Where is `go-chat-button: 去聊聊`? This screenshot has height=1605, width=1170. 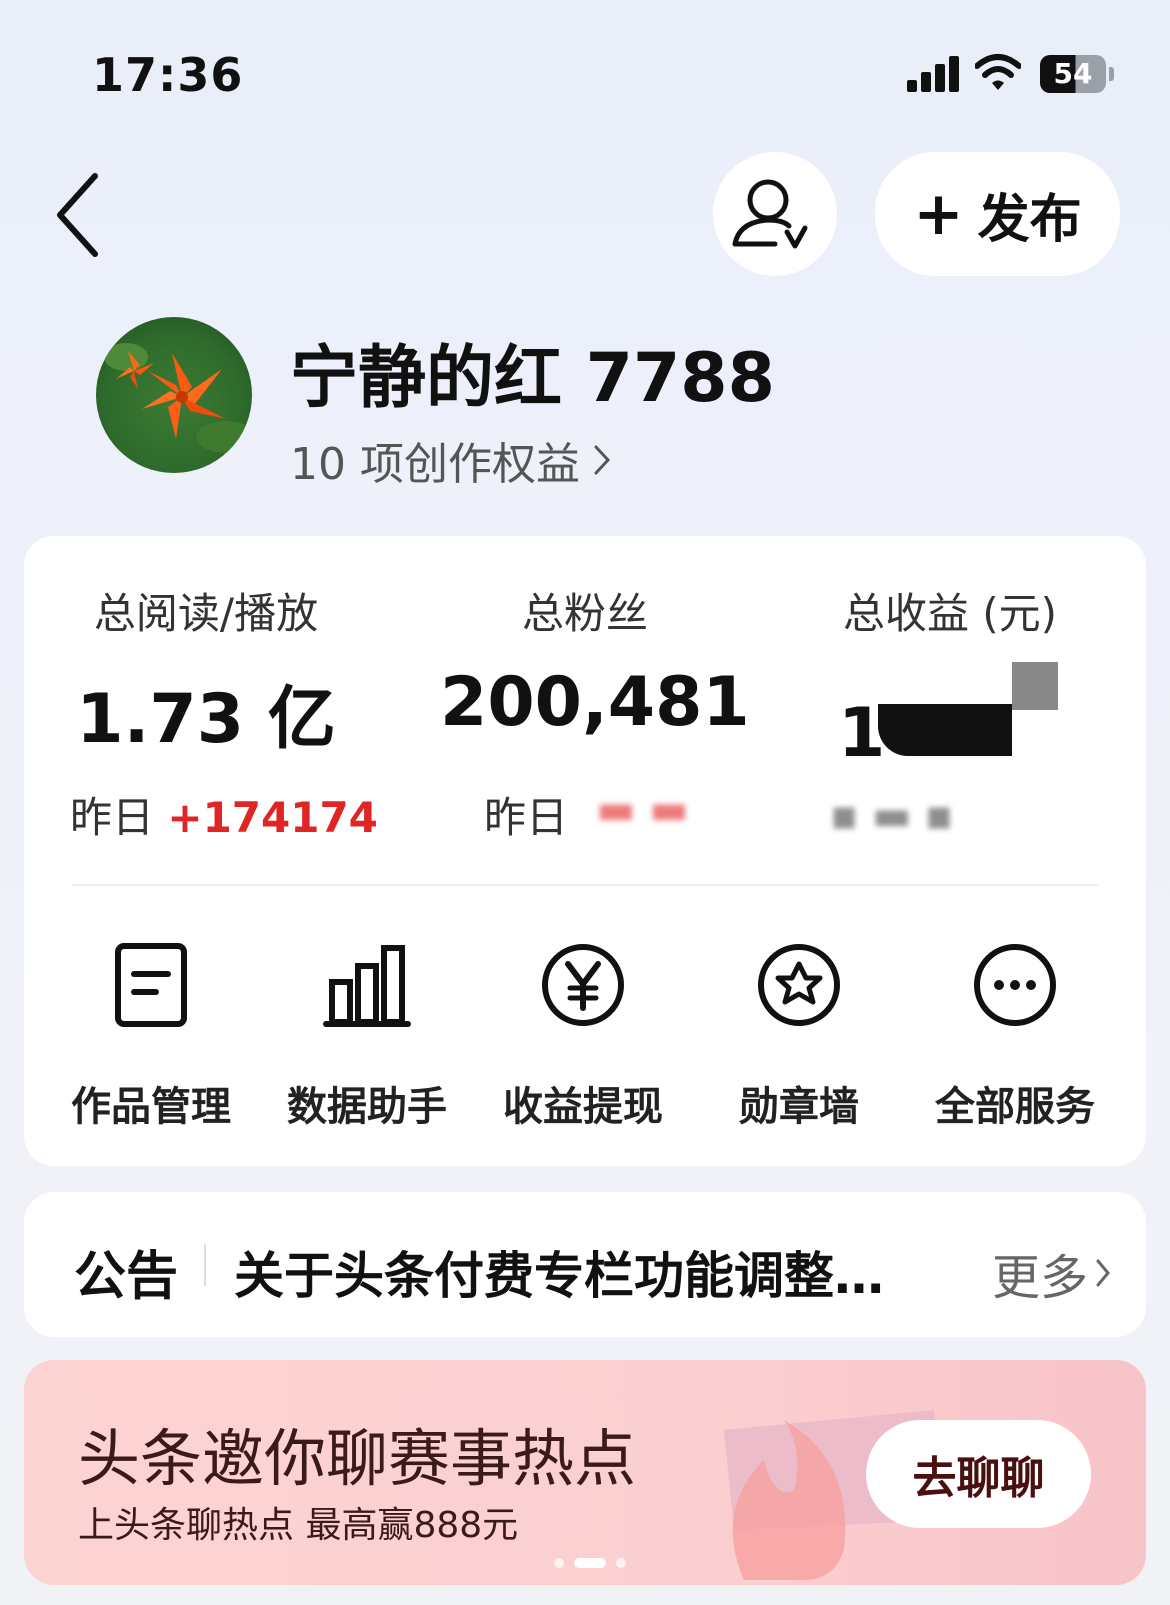
go-chat-button: 去聊聊 is located at coordinates (978, 1474).